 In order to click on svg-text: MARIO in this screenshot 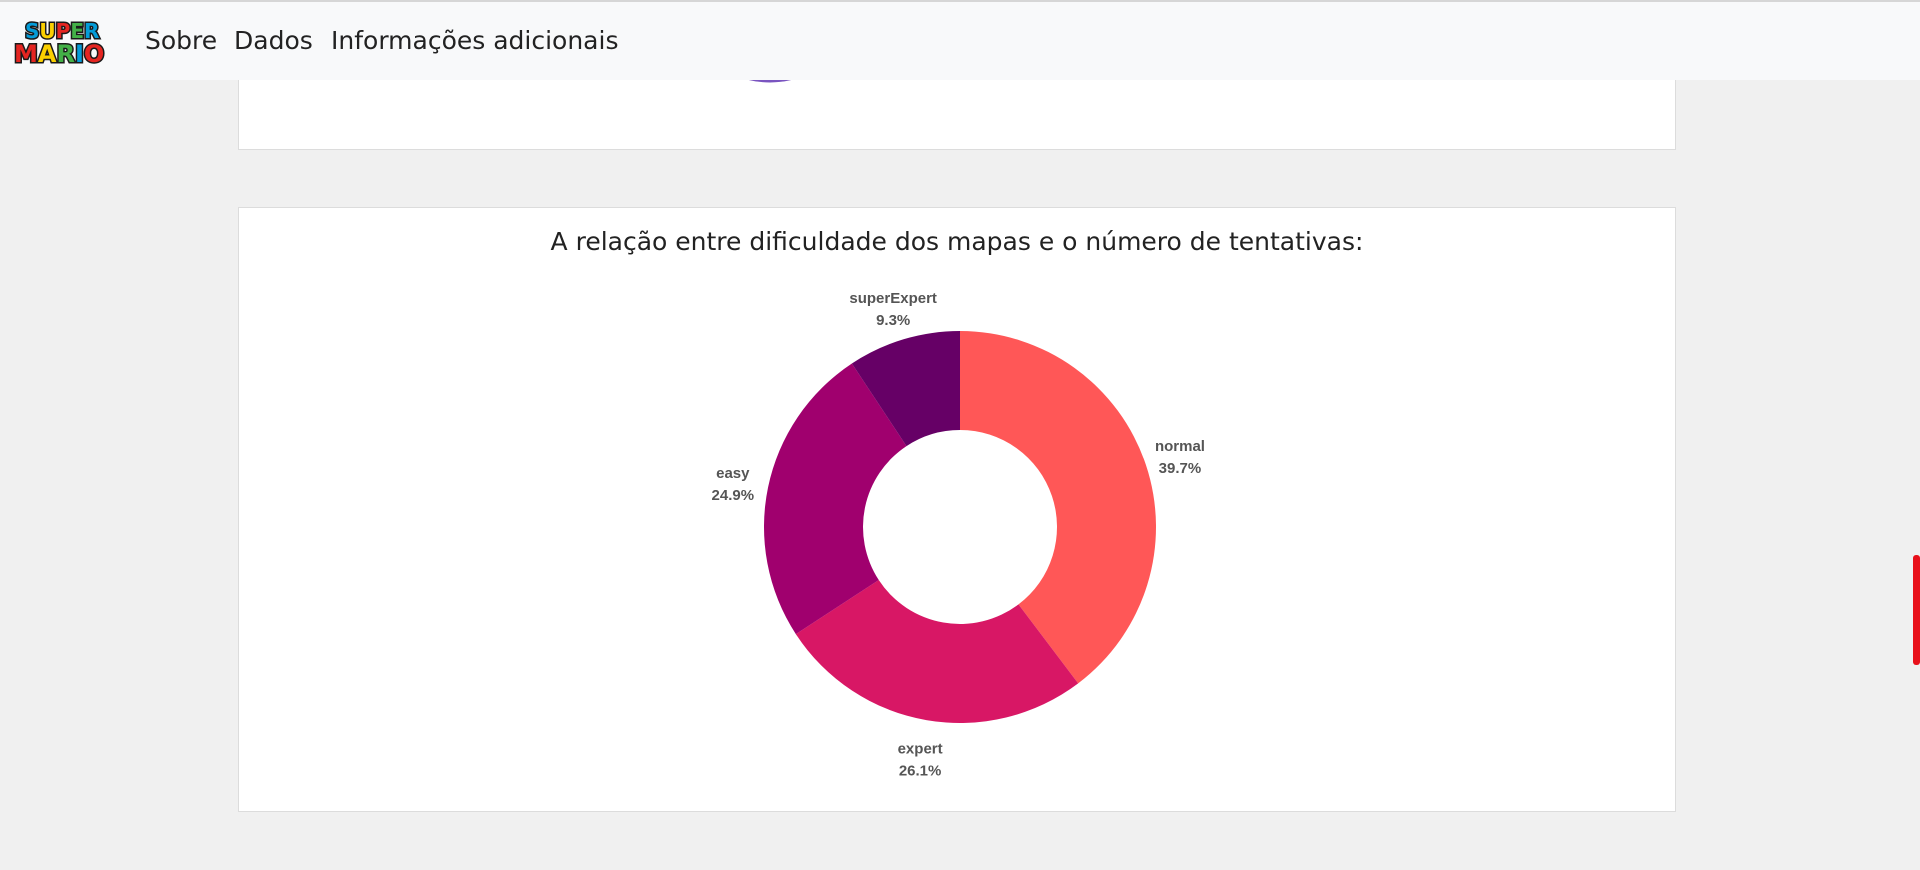, I will do `click(59, 54)`.